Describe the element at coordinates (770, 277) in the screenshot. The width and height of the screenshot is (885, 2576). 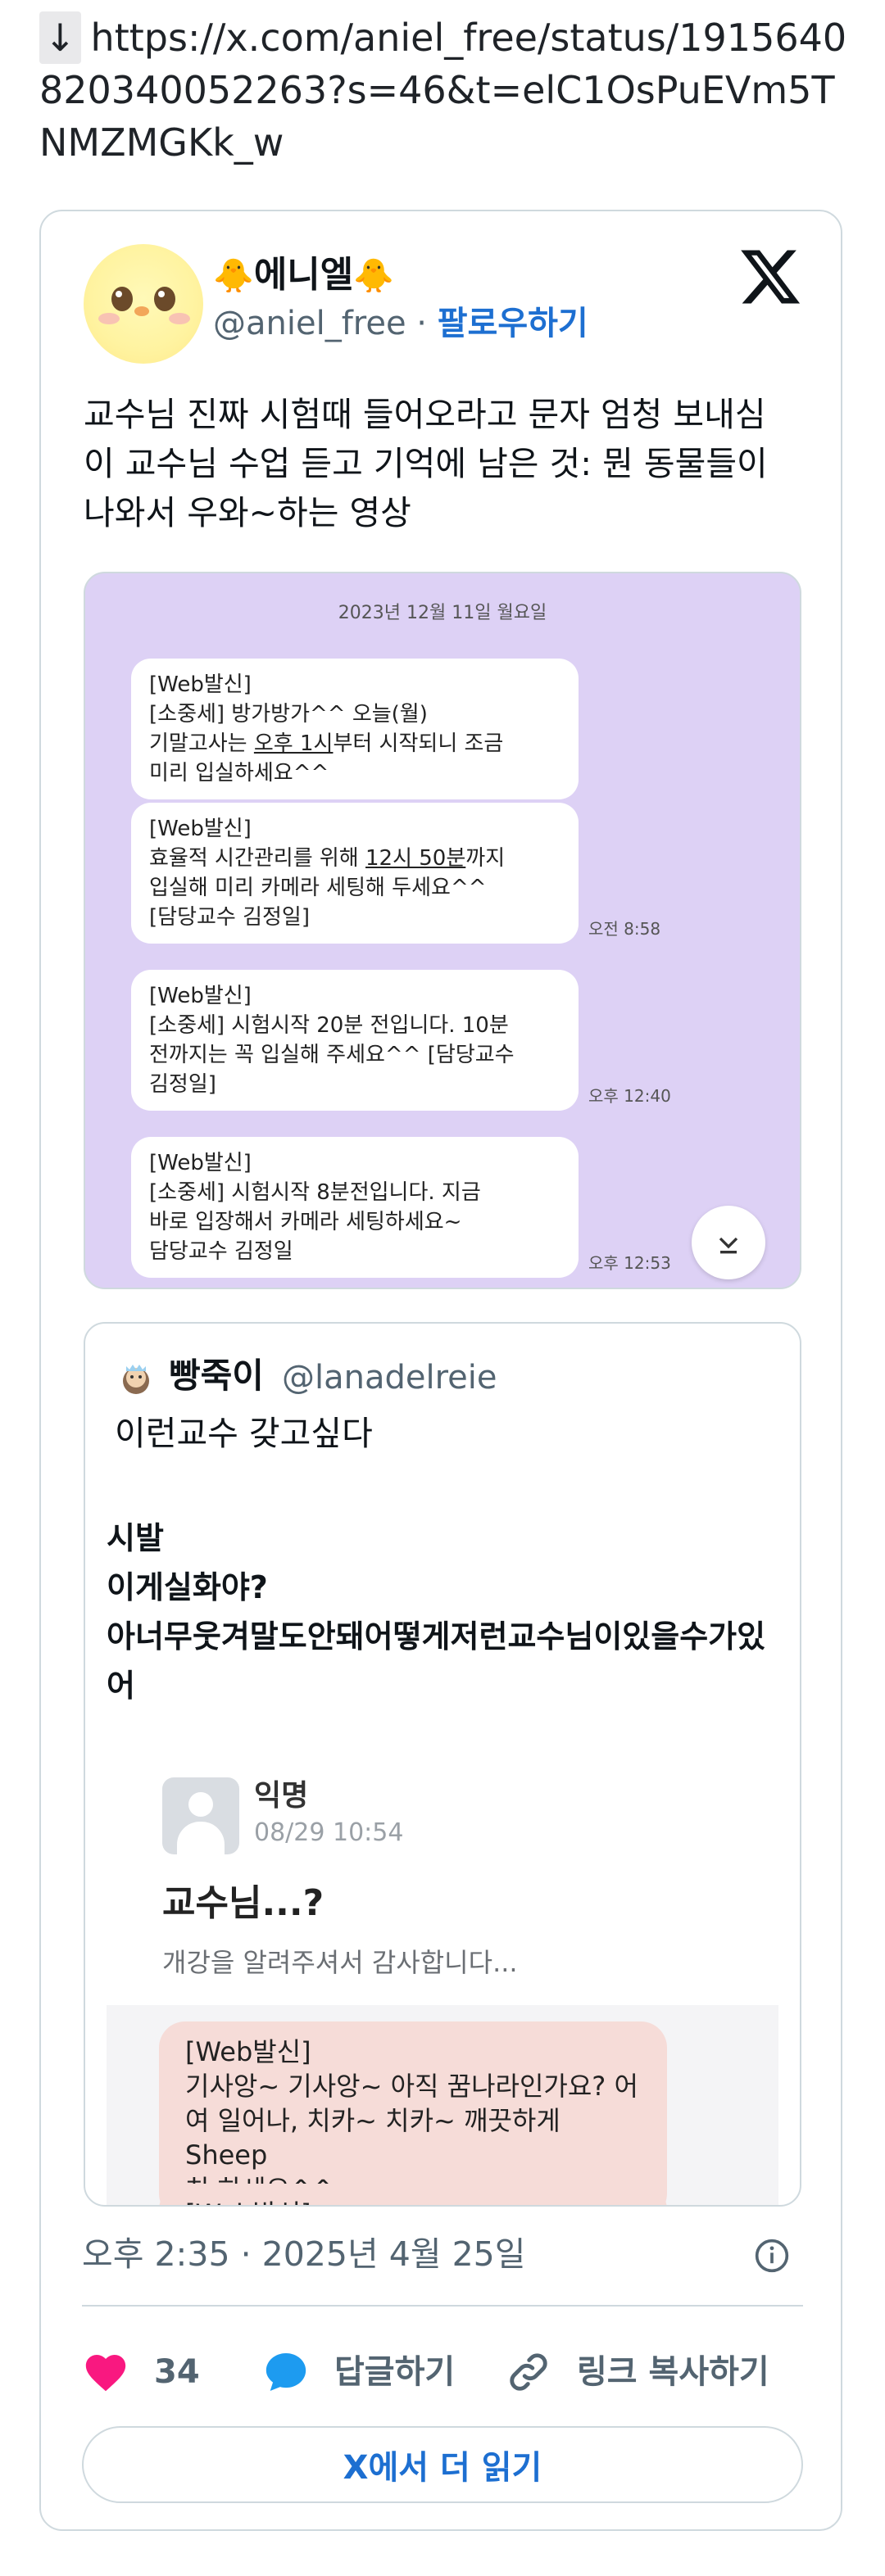
I see `x-logo-icon` at that location.